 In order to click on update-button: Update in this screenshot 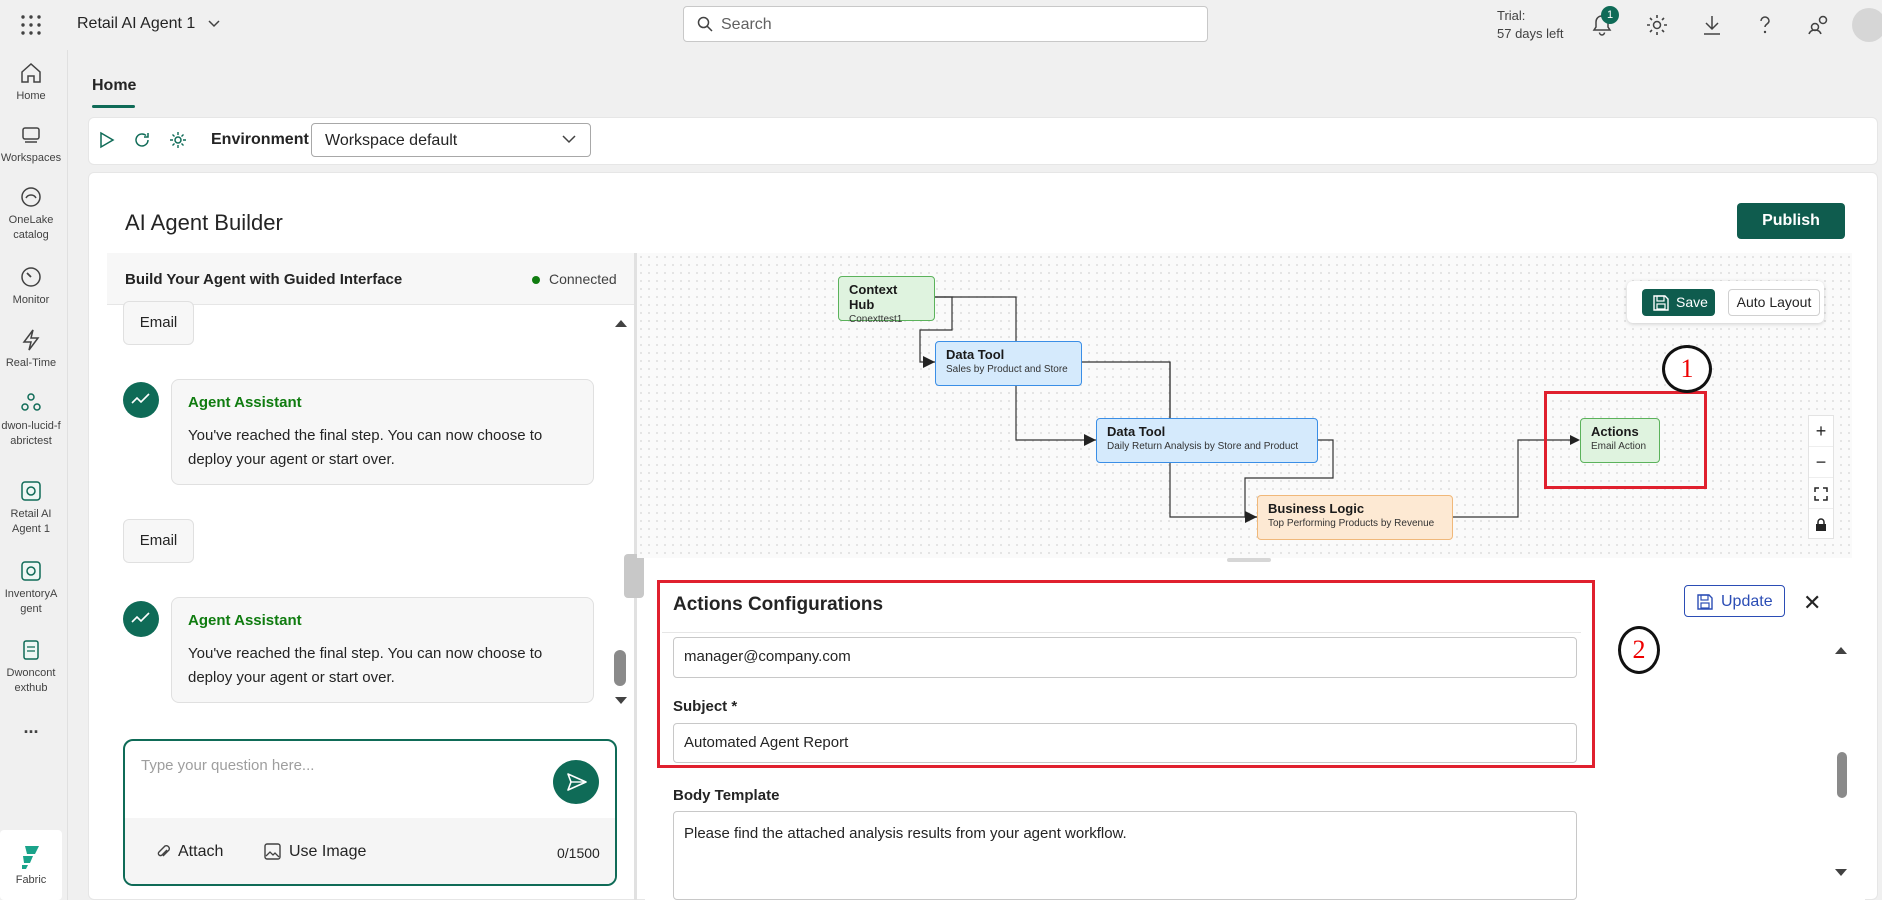, I will do `click(1734, 601)`.